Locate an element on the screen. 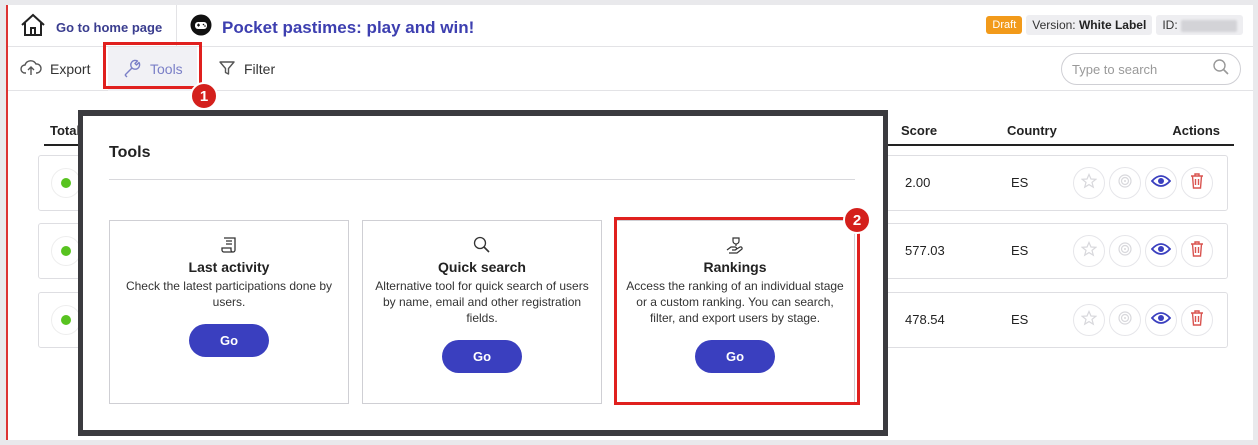  step-marker-2: 2 is located at coordinates (857, 220).